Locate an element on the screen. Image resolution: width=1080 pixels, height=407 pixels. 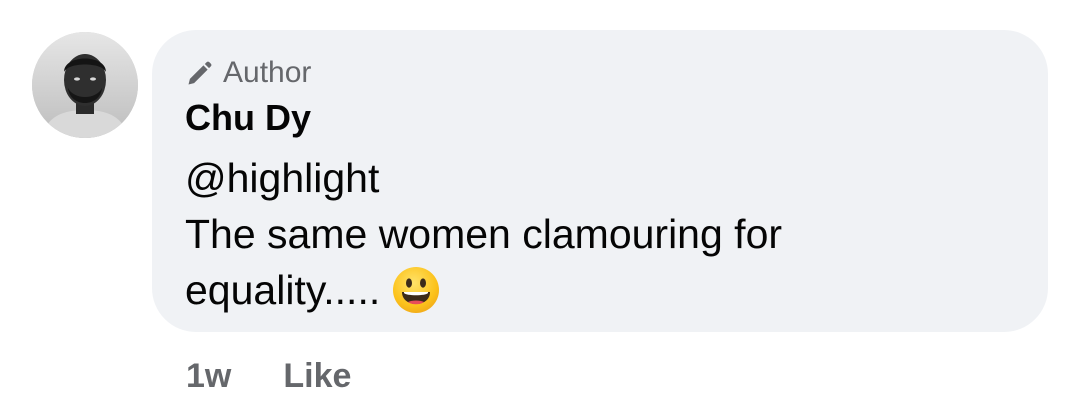
comment-text-line: The same women clamouring for is located at coordinates (484, 234).